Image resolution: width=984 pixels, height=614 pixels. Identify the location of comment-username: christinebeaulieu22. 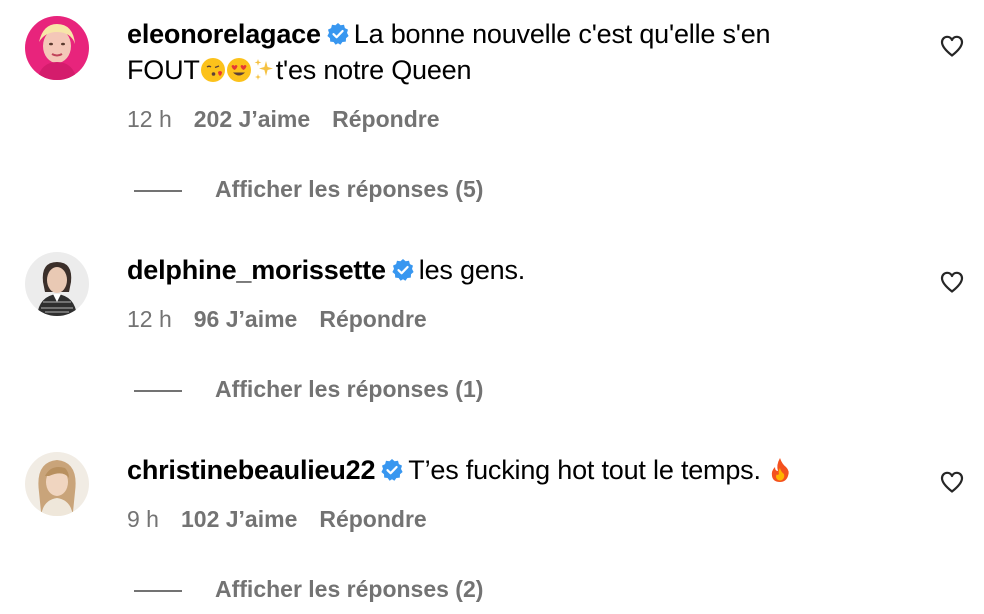
(251, 470).